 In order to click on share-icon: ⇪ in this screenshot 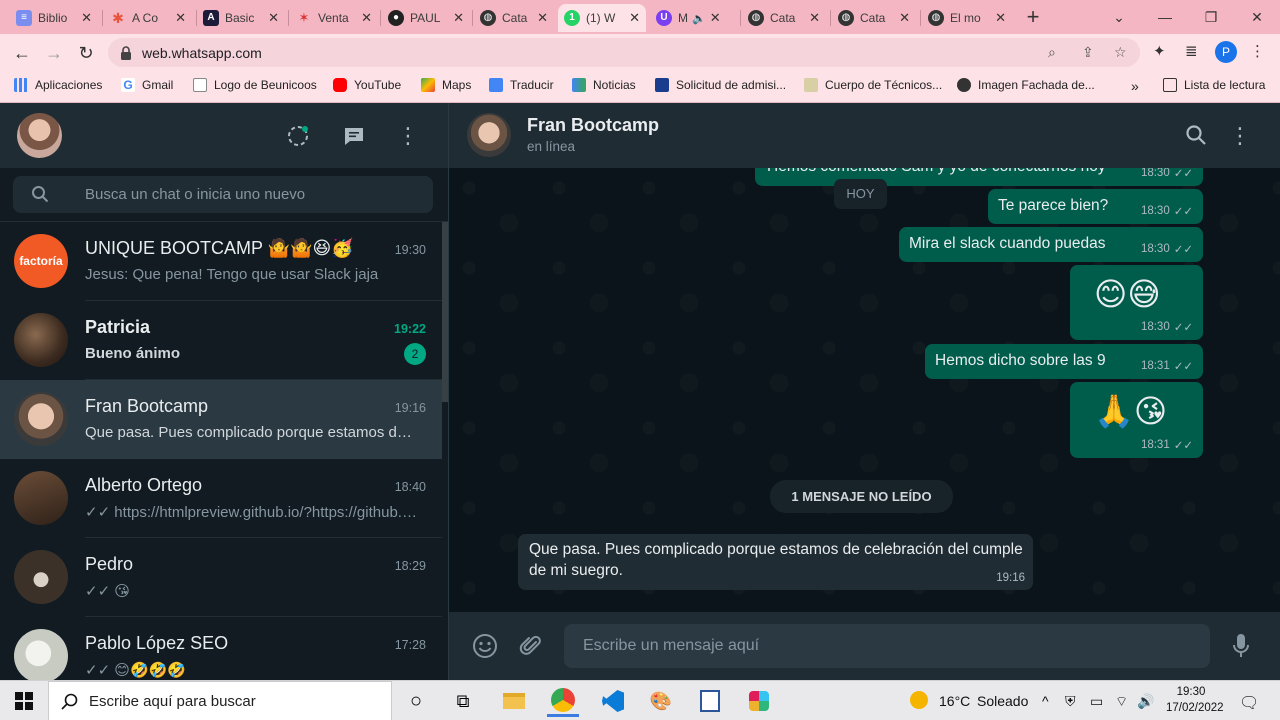, I will do `click(1088, 52)`.